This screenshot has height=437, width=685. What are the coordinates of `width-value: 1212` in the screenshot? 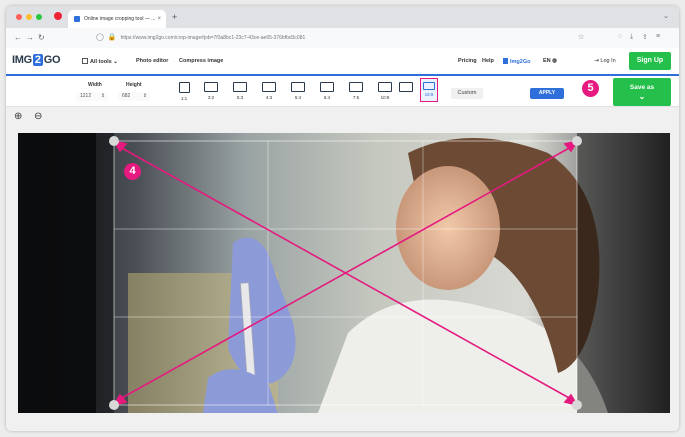 It's located at (86, 96).